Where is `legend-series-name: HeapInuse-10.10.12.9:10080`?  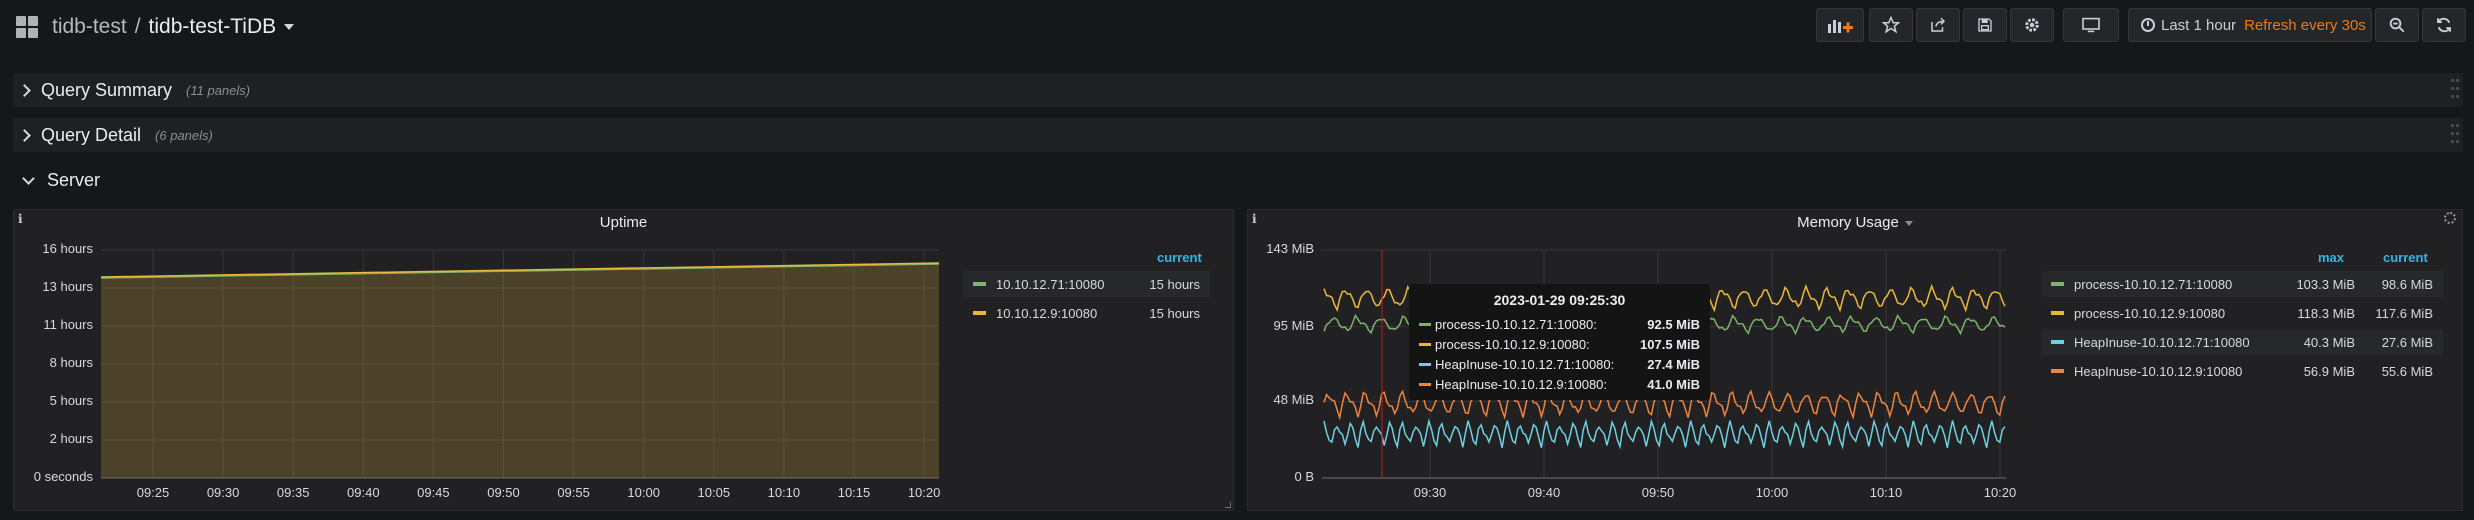 legend-series-name: HeapInuse-10.10.12.9:10080 is located at coordinates (2158, 371).